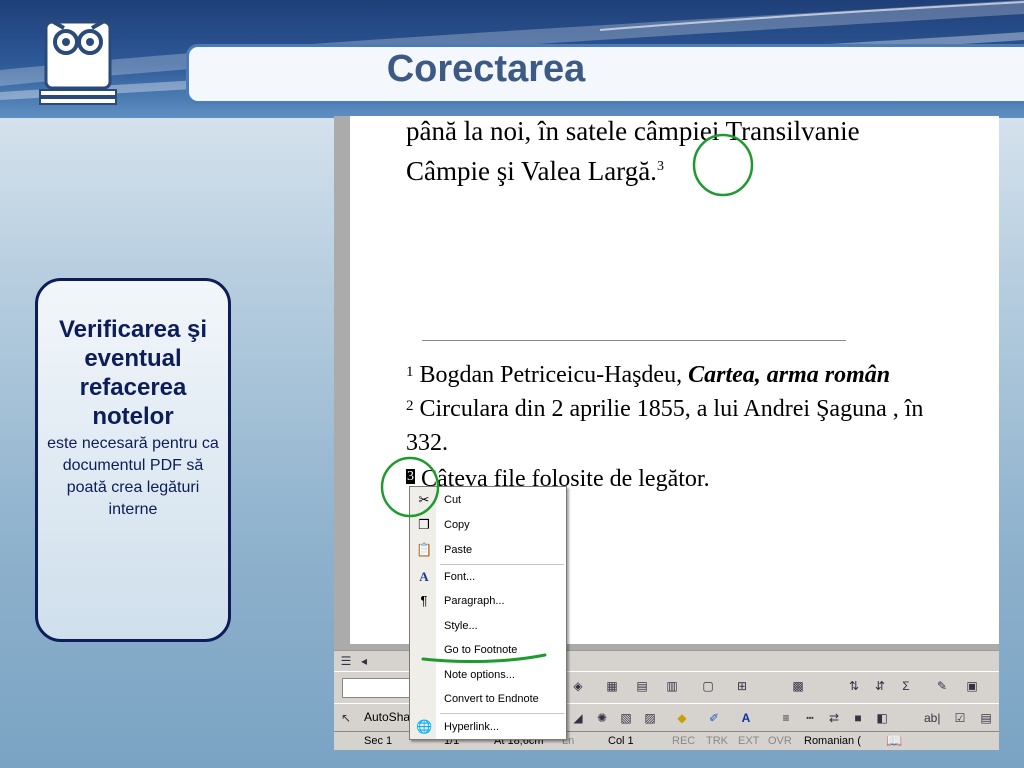 The width and height of the screenshot is (1024, 768). Describe the element at coordinates (834, 718) in the screenshot. I see `arrow-style-icon: ⇄` at that location.